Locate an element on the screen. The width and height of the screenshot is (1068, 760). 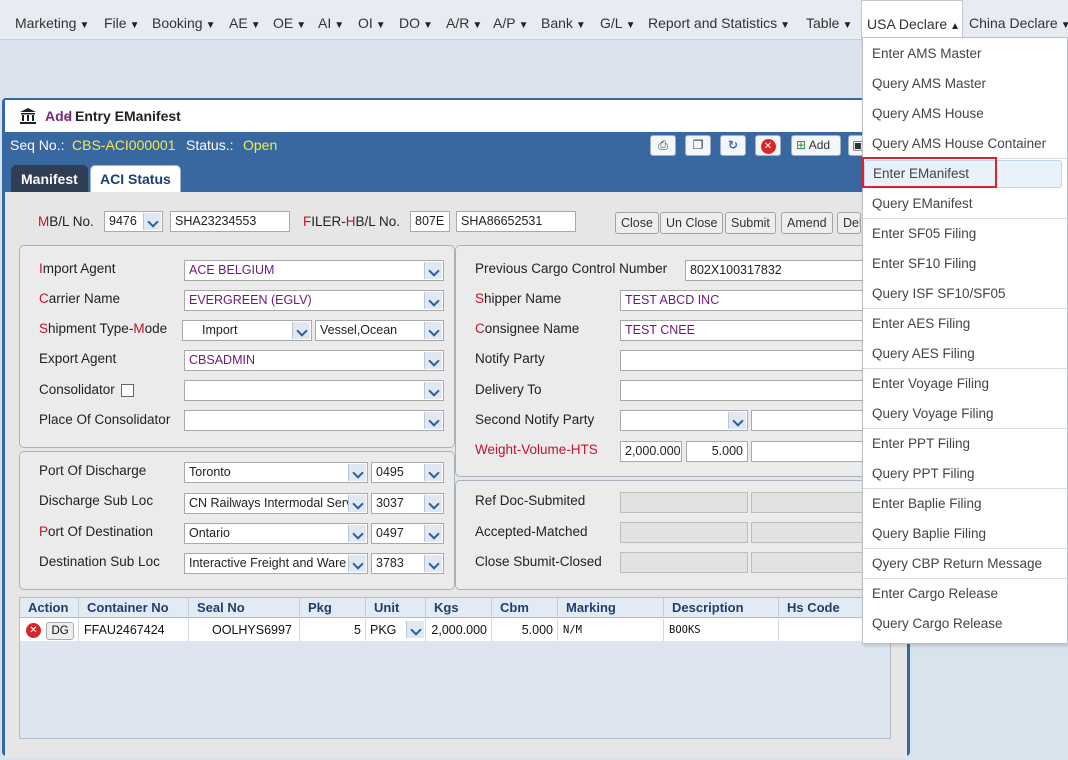
menu-usa-declare: USA Declare ▲ is located at coordinates (912, 20).